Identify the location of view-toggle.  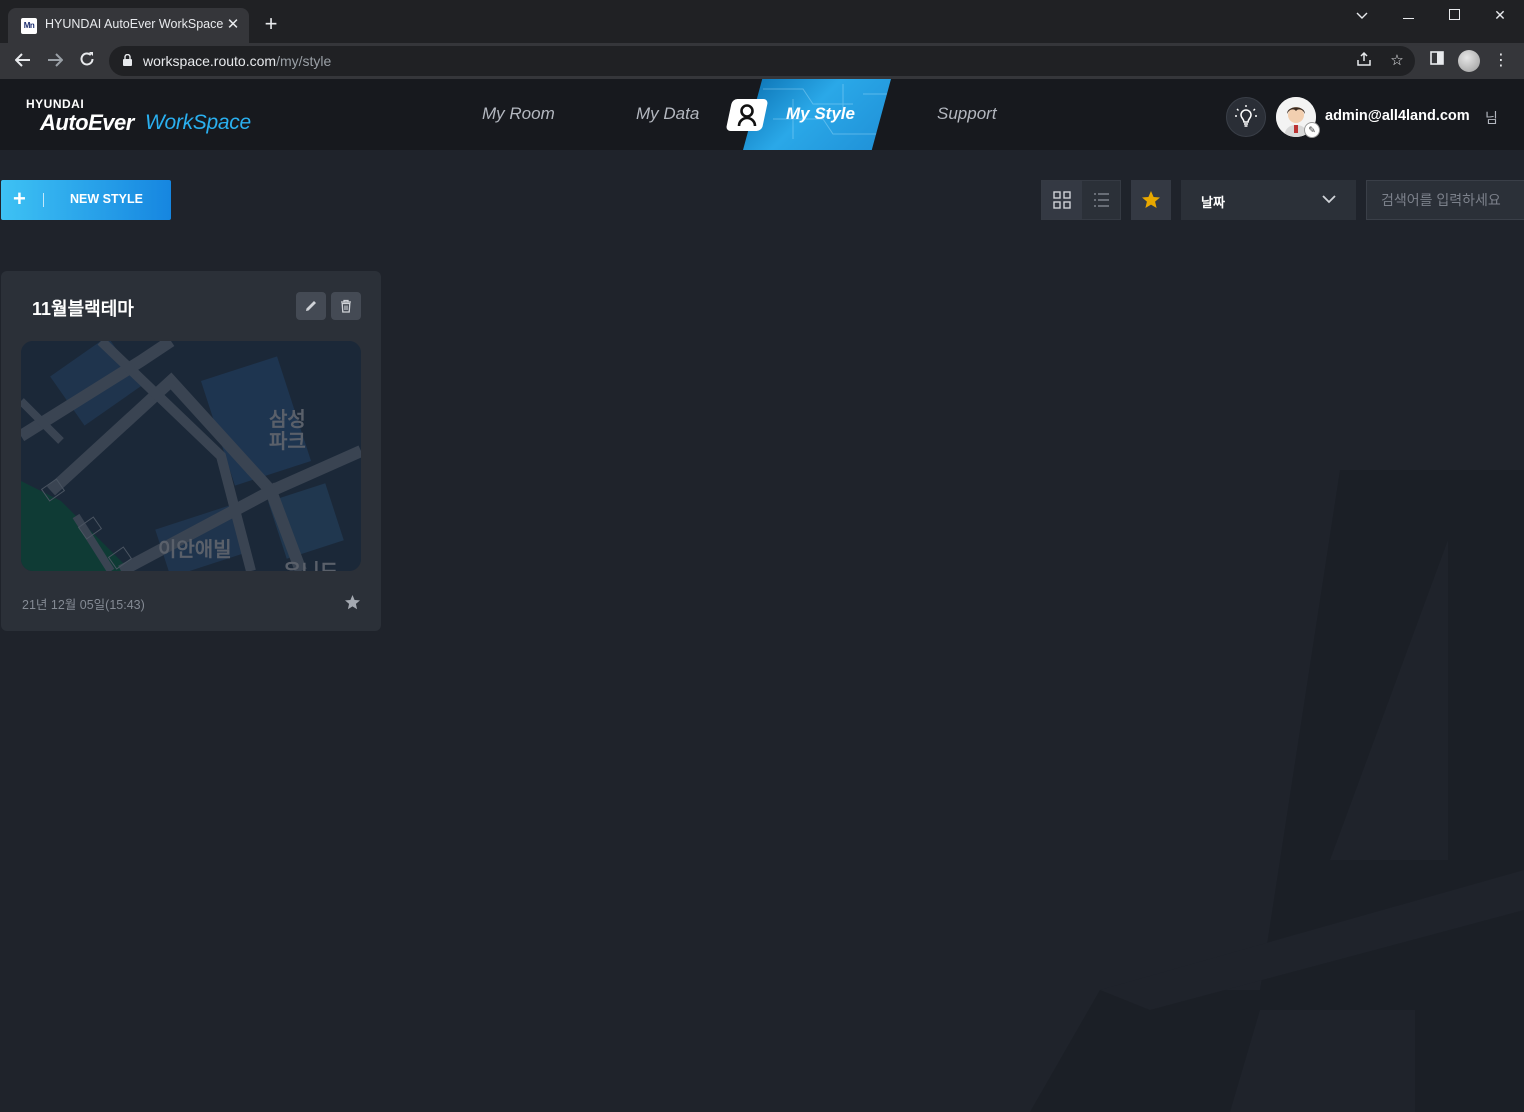
(1081, 200).